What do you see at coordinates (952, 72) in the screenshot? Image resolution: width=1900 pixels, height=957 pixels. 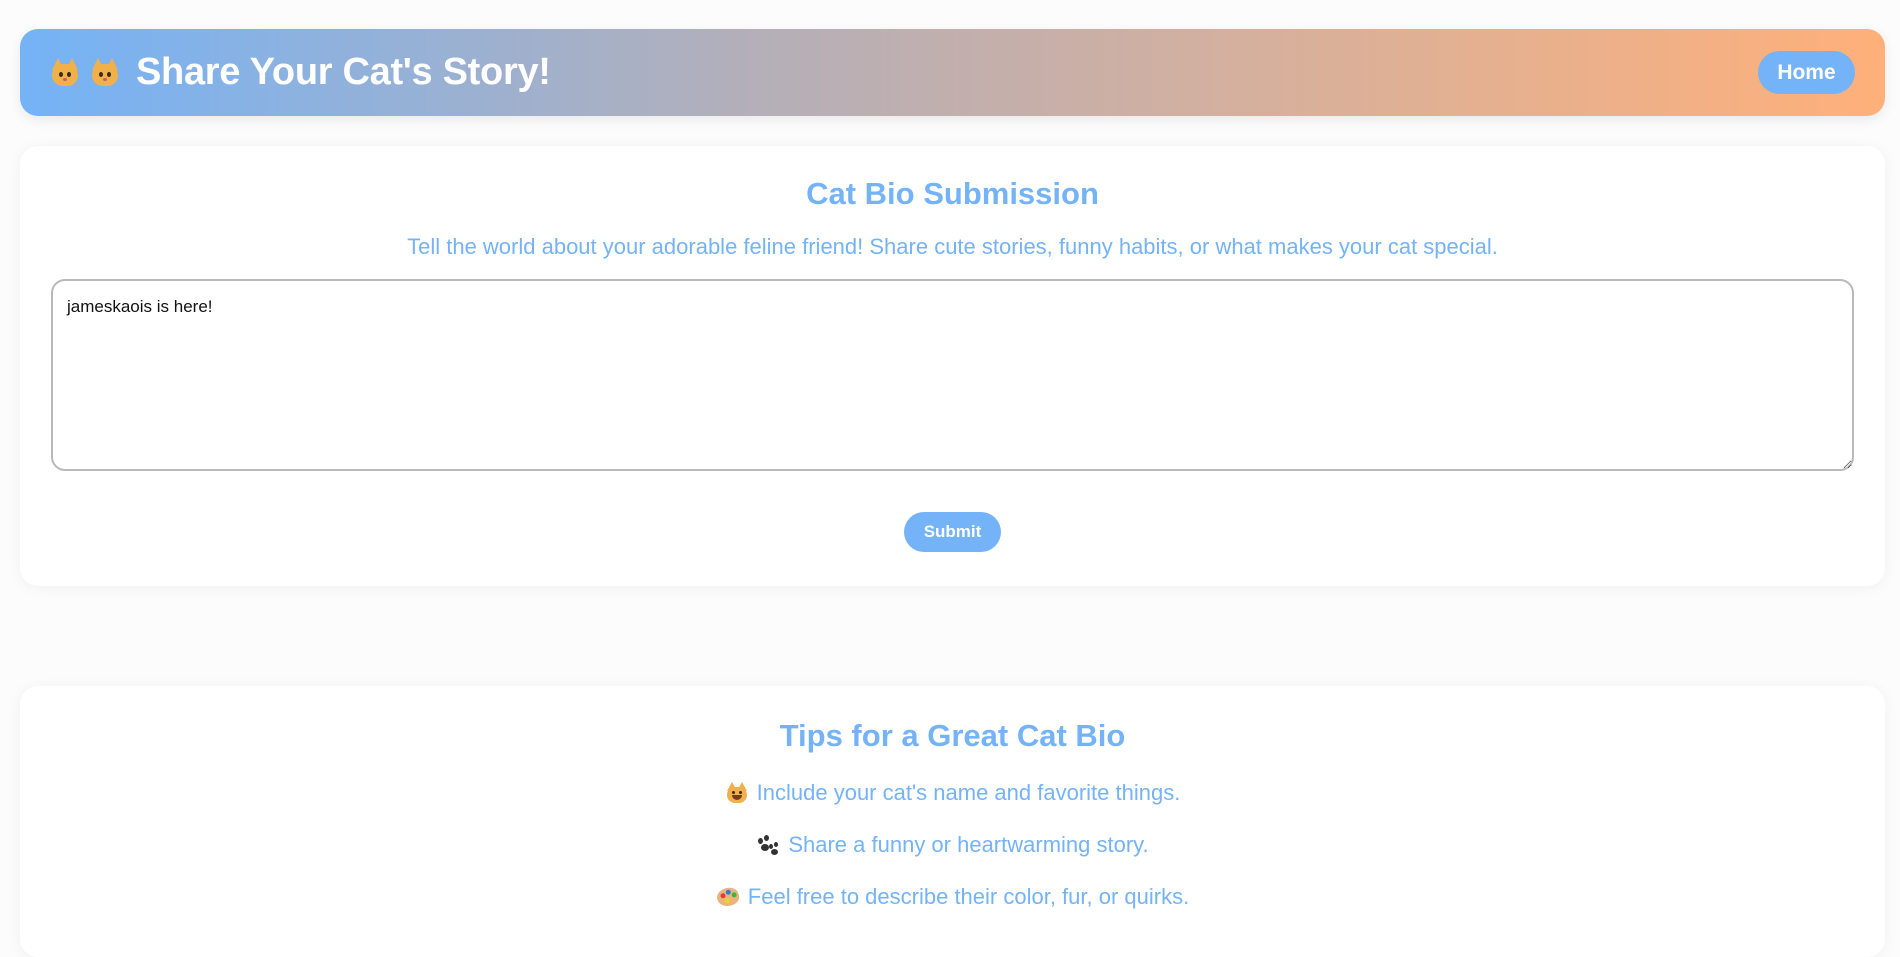 I see `page-header: Share Your Cat's Story! Home` at bounding box center [952, 72].